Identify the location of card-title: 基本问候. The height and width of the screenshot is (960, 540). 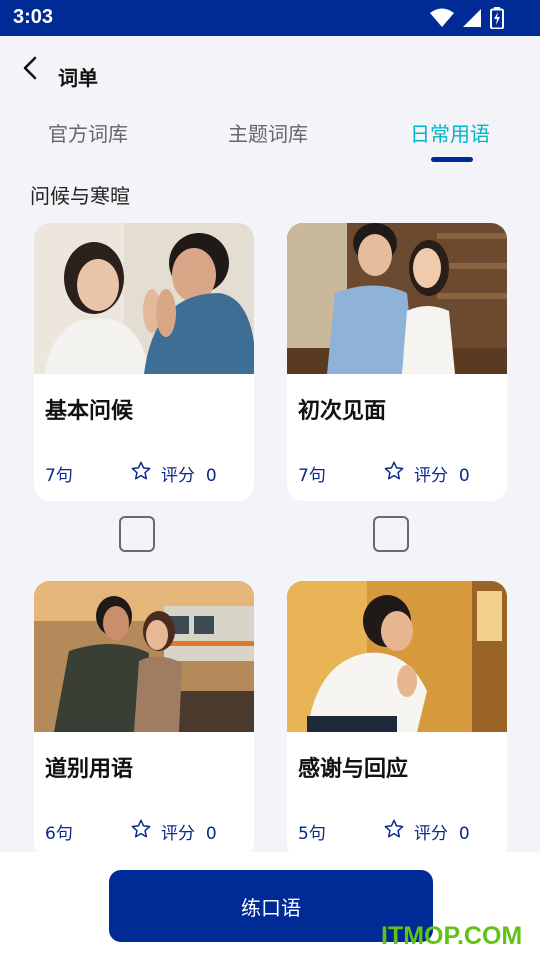
(89, 411).